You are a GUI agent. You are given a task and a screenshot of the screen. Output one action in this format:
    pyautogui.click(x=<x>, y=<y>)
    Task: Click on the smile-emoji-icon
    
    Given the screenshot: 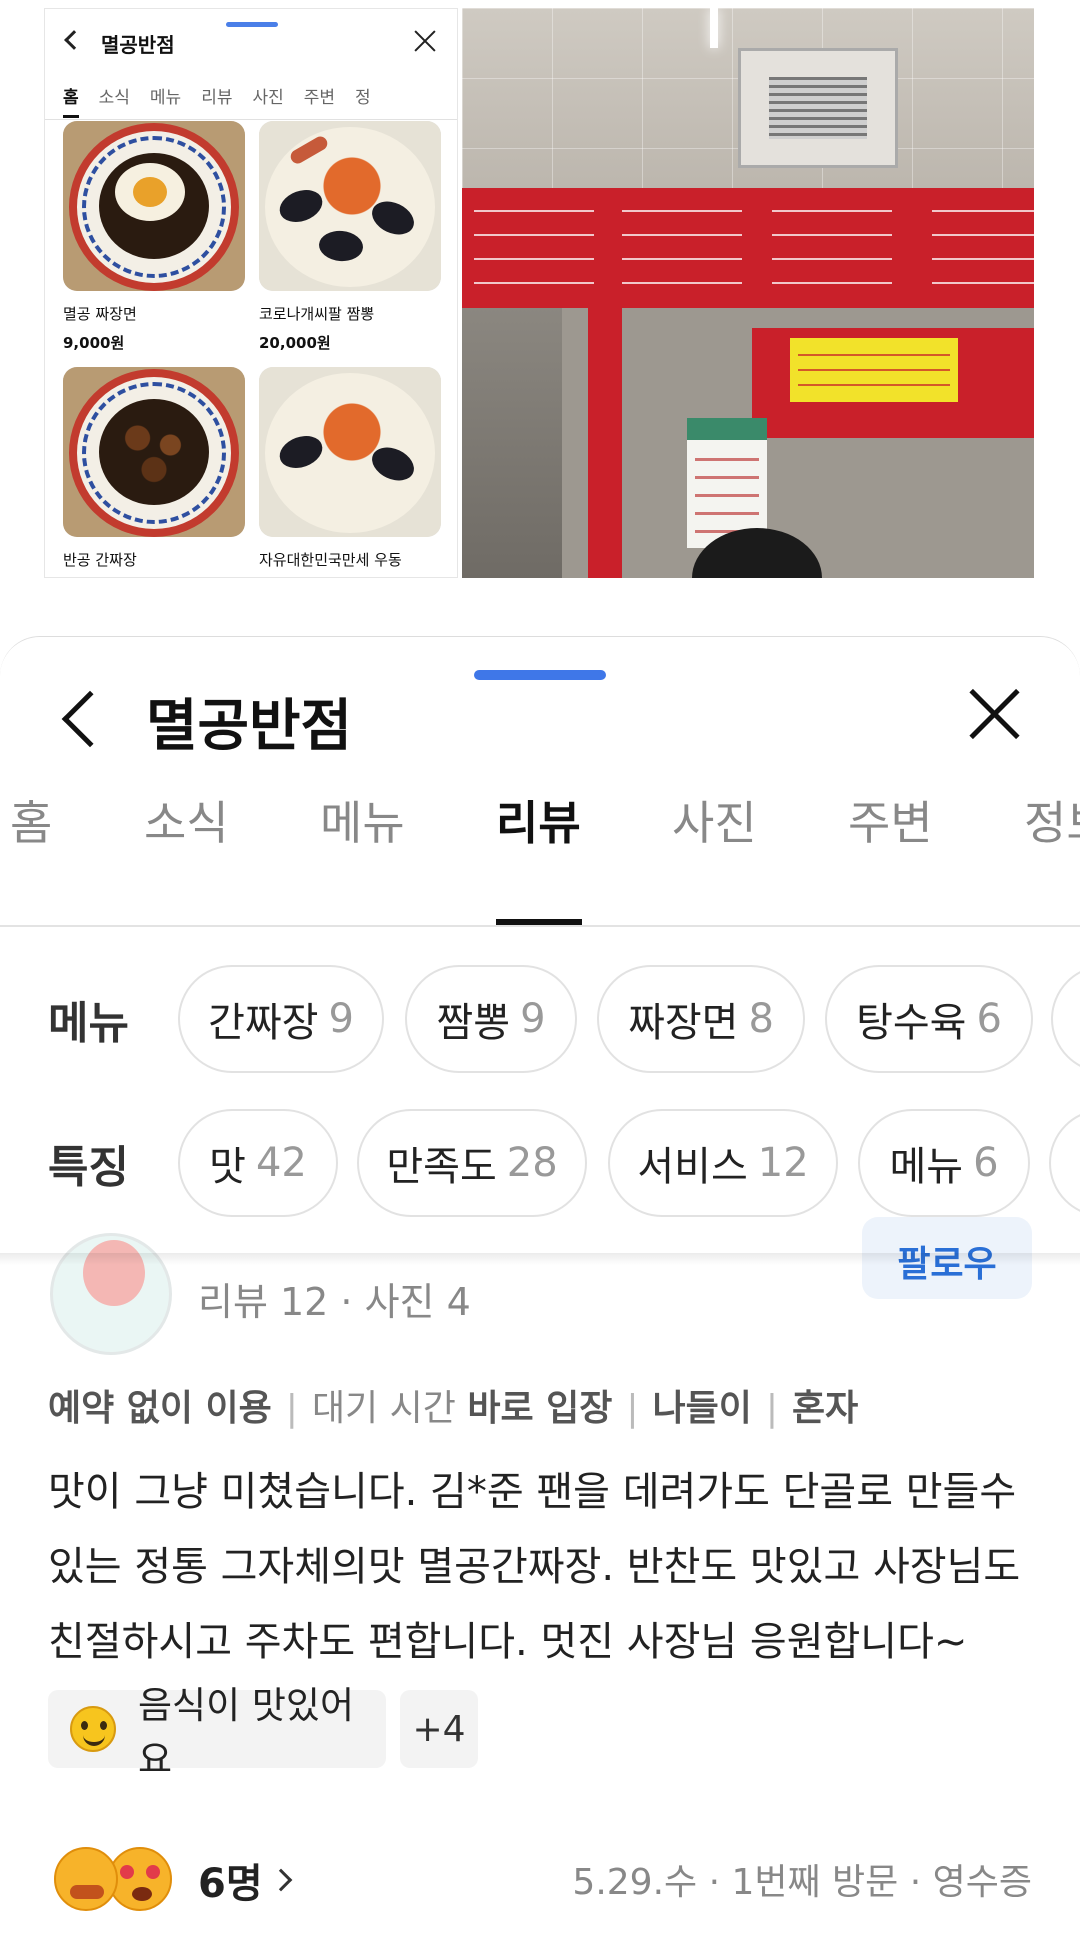 What is the action you would take?
    pyautogui.click(x=93, y=1729)
    